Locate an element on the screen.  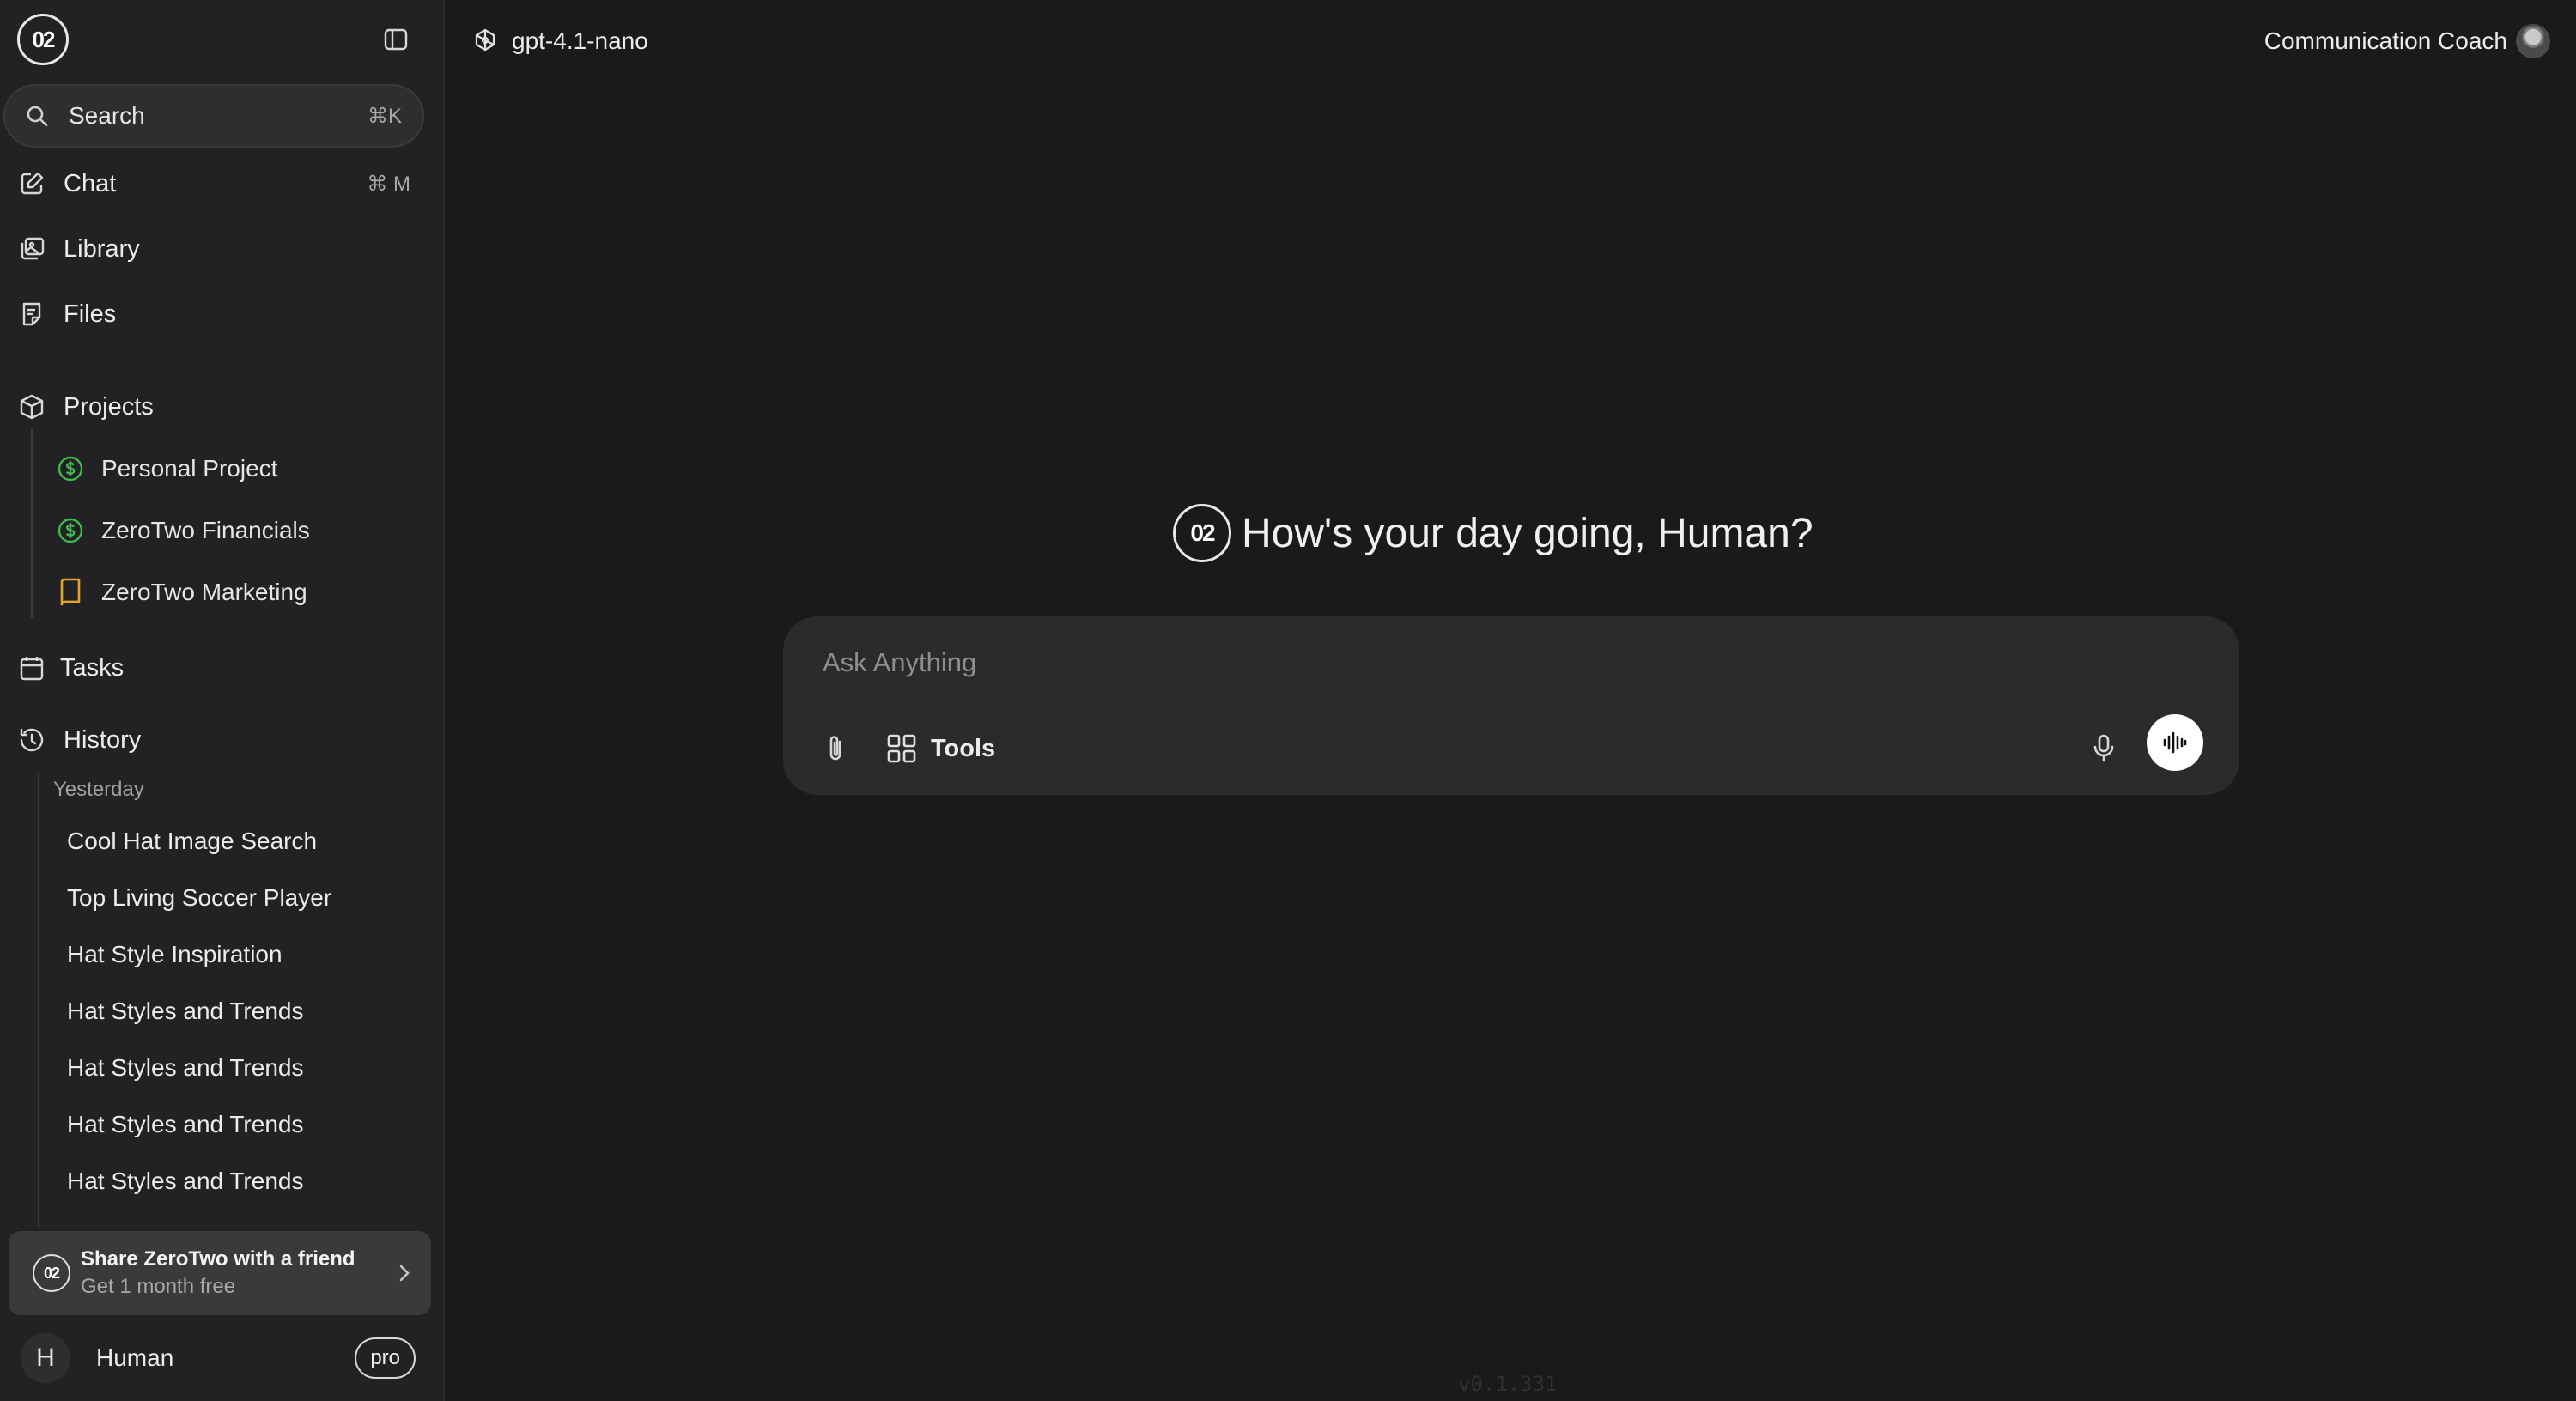
openai-icon is located at coordinates (485, 40).